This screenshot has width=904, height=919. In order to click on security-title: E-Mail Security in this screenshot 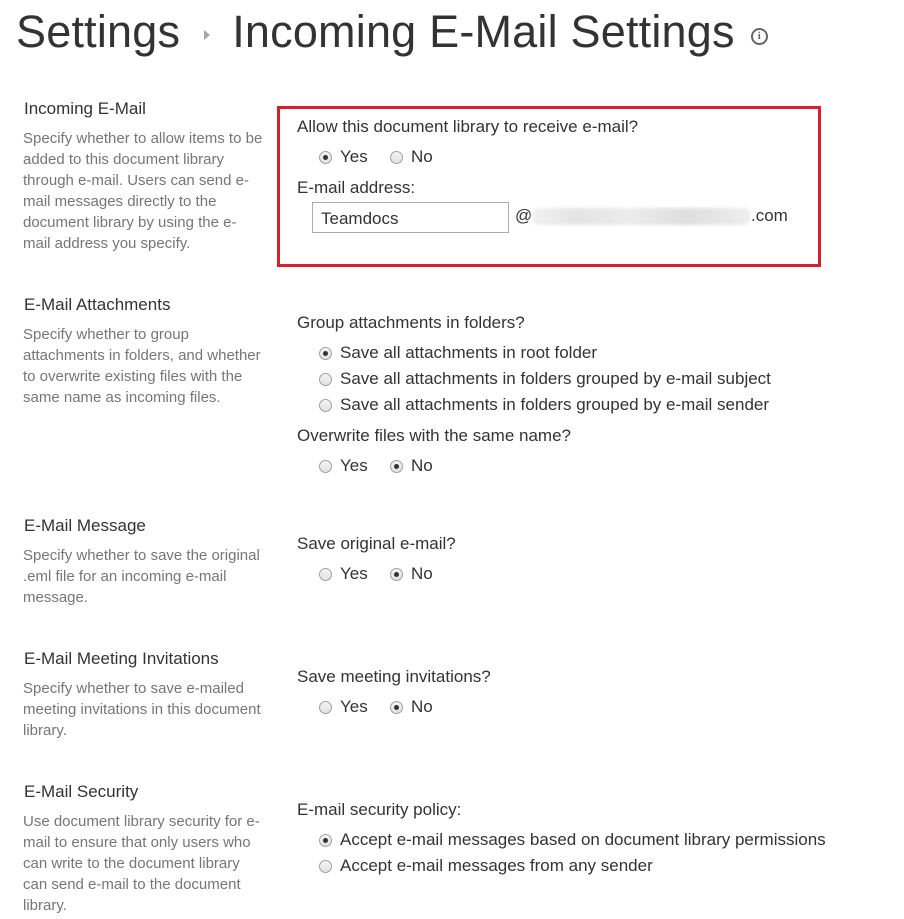, I will do `click(81, 791)`.